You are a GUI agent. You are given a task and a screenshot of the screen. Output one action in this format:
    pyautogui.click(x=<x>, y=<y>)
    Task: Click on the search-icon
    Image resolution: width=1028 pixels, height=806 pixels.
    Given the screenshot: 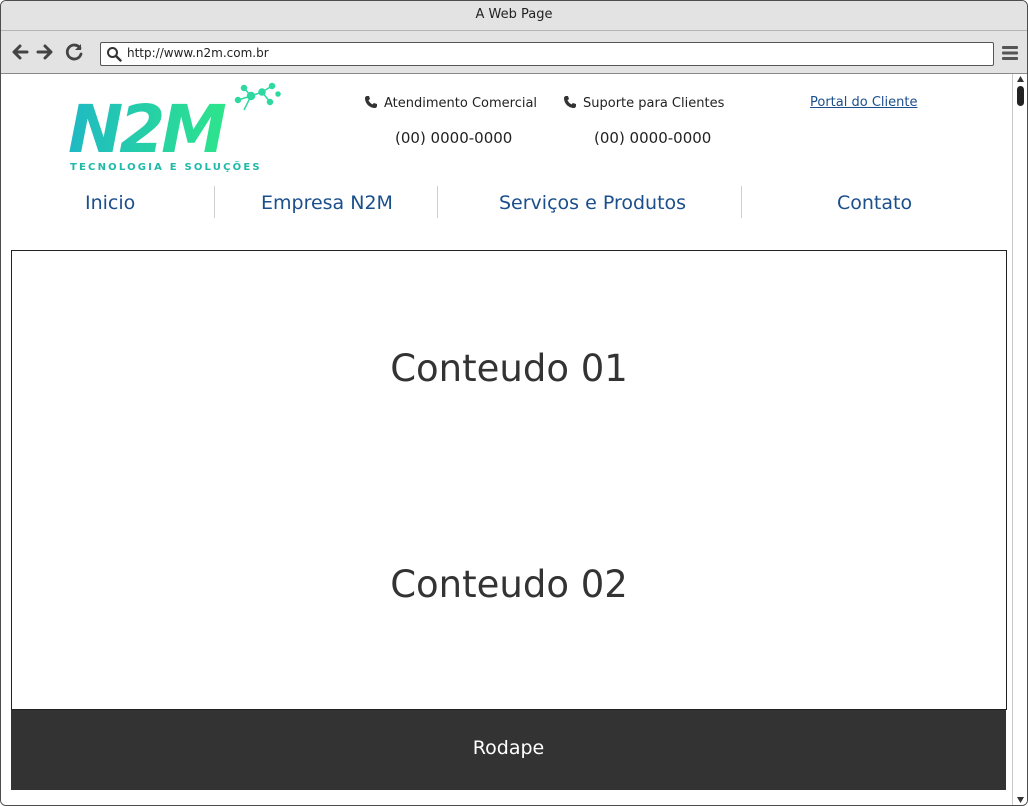 What is the action you would take?
    pyautogui.click(x=114, y=54)
    